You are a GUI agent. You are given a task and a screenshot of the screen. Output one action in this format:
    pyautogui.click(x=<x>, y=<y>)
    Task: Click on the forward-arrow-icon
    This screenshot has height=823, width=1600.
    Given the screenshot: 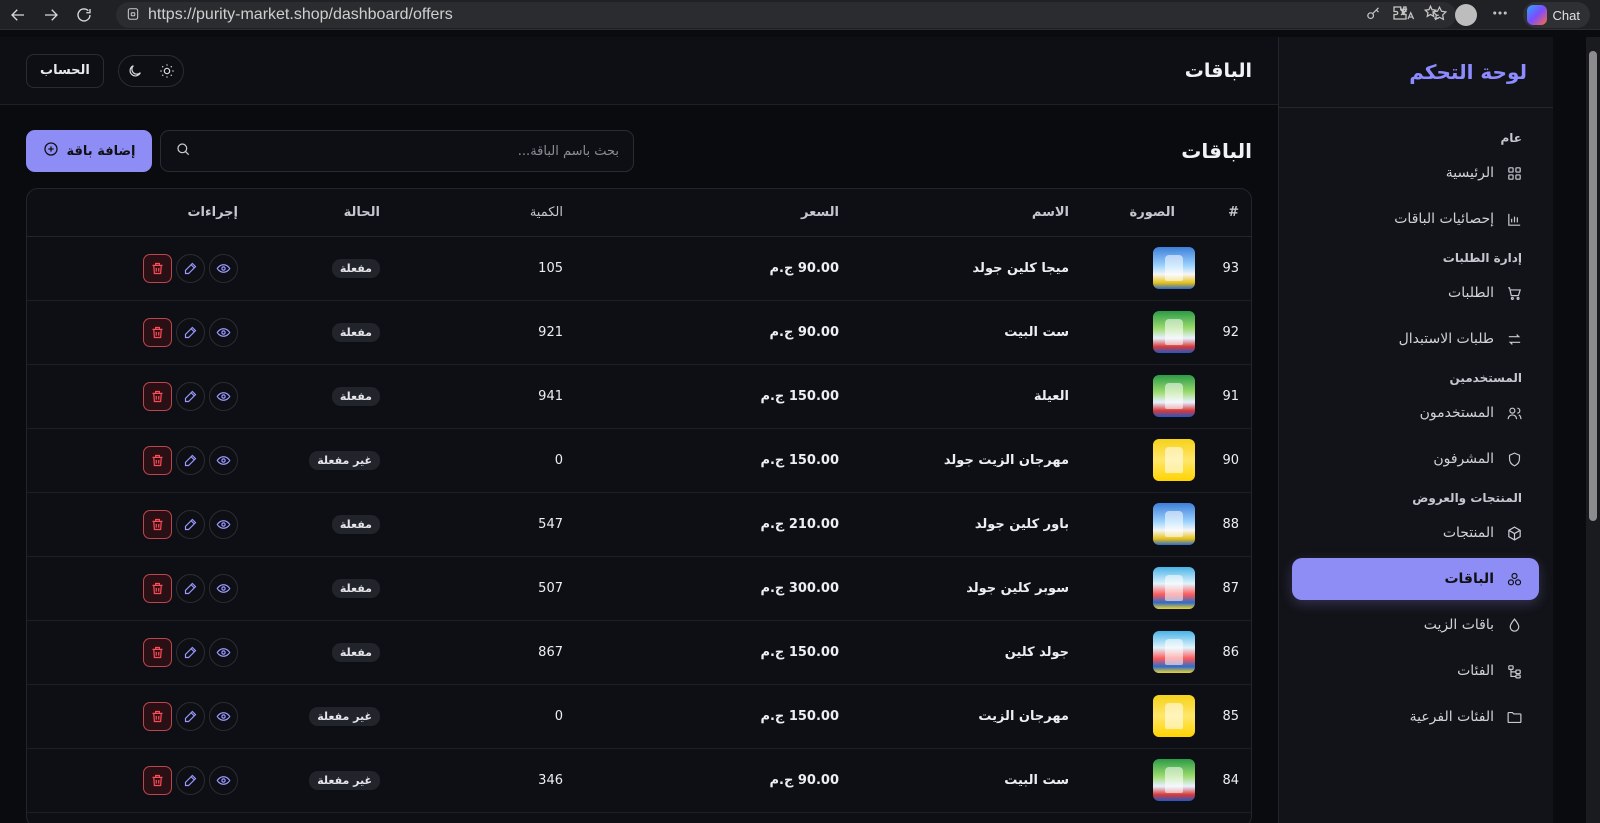 What is the action you would take?
    pyautogui.click(x=51, y=15)
    